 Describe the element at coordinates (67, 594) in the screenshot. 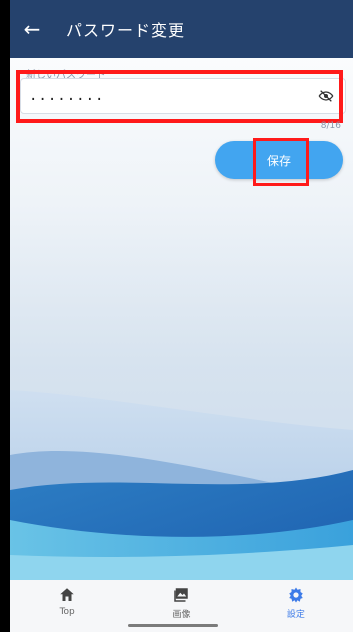

I see `home-icon` at that location.